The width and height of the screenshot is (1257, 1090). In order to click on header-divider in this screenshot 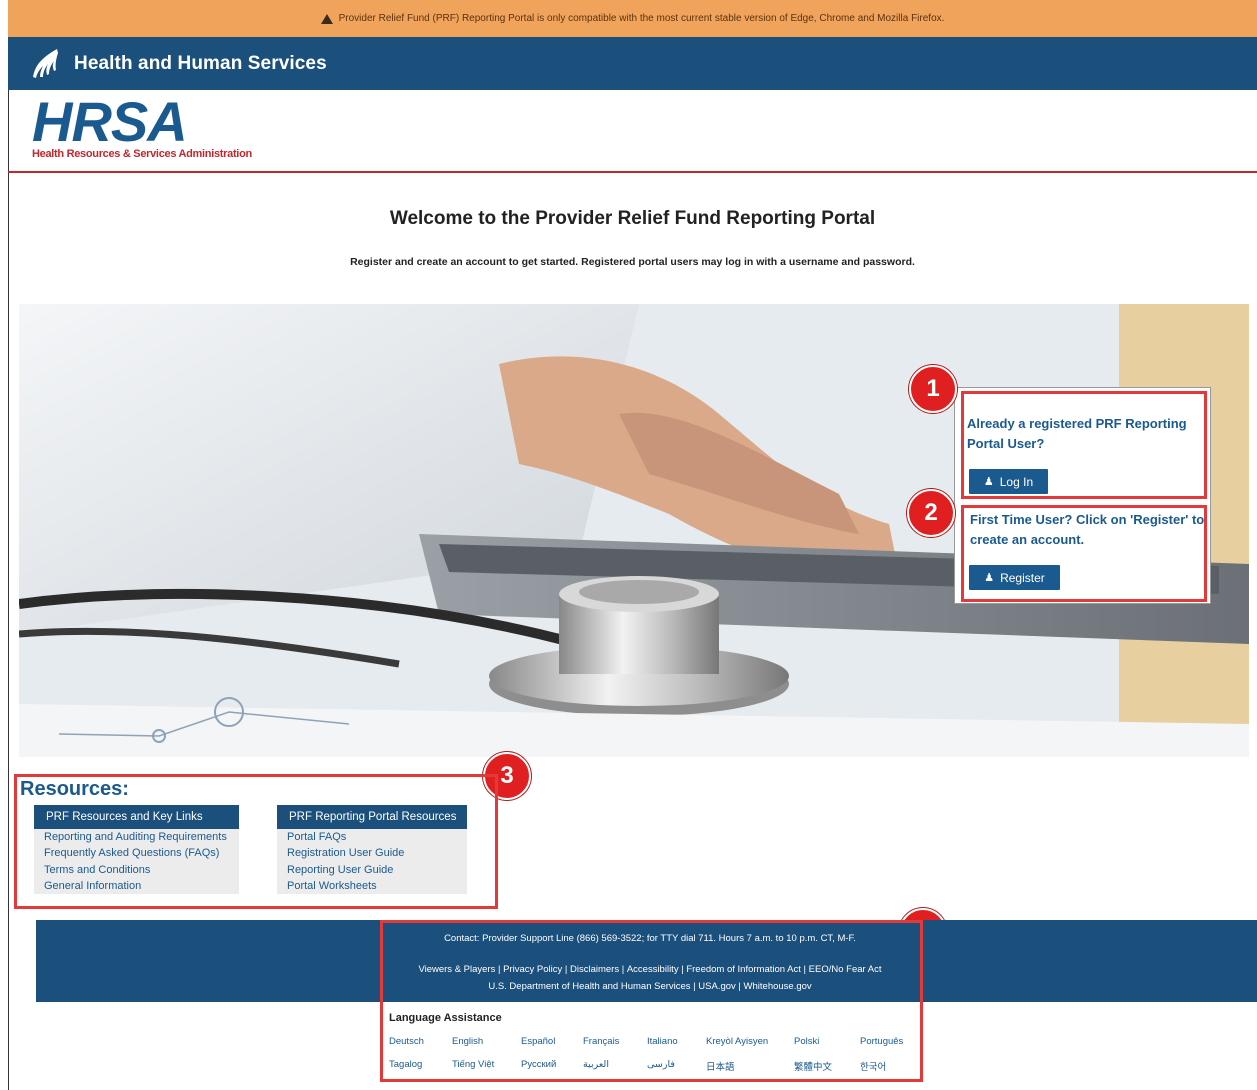, I will do `click(632, 172)`.